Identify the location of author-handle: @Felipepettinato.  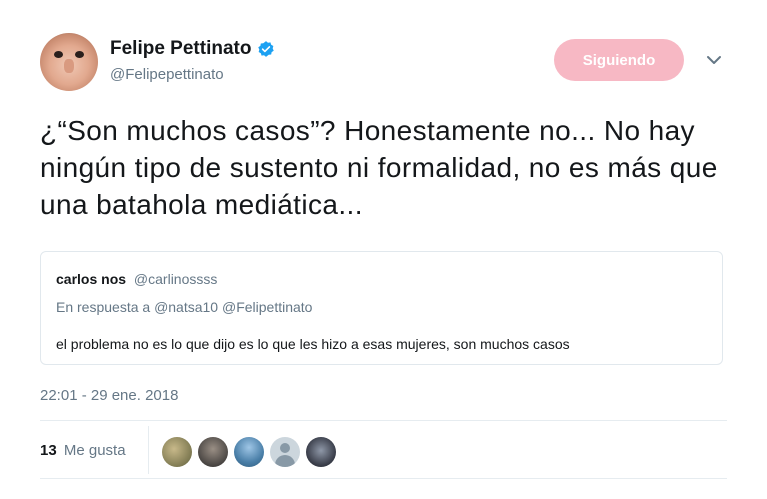
(167, 74).